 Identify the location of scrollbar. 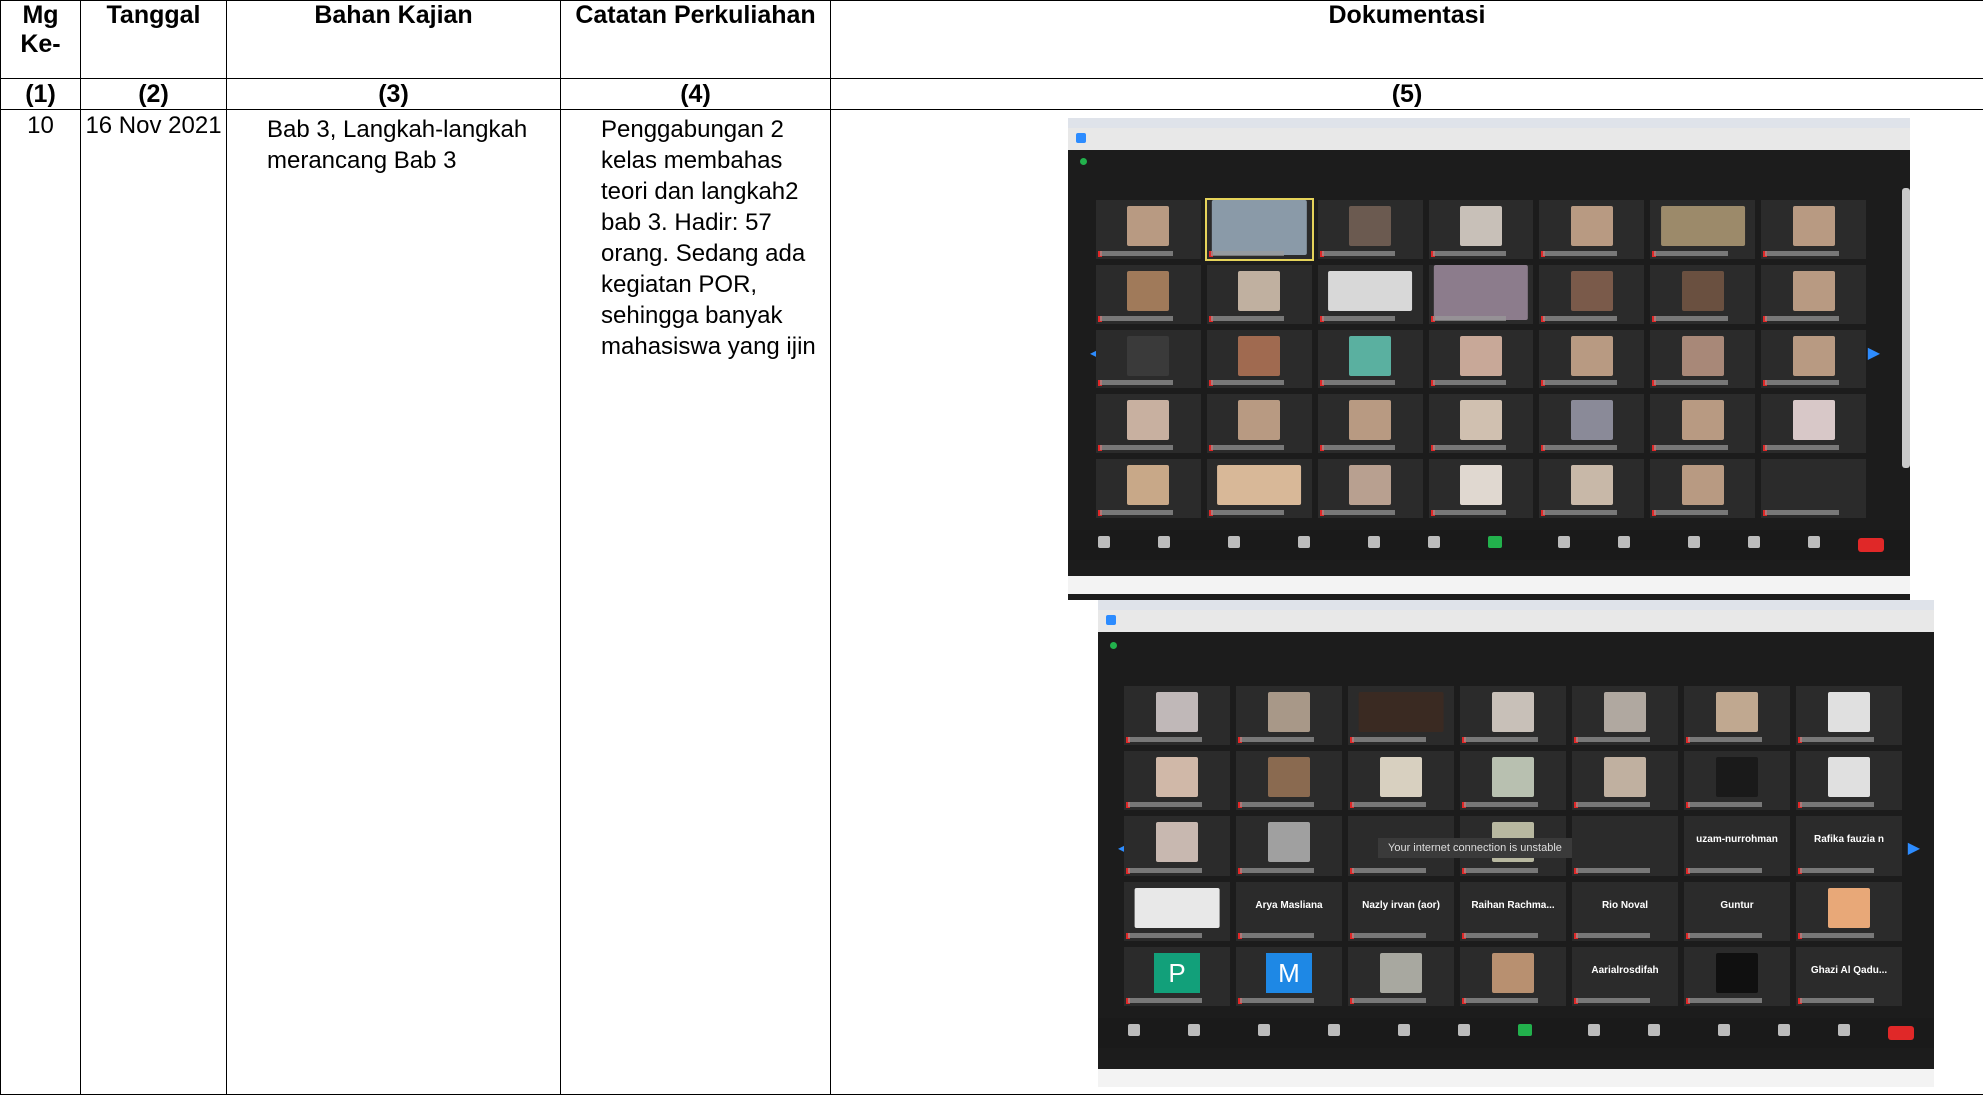
(1906, 328).